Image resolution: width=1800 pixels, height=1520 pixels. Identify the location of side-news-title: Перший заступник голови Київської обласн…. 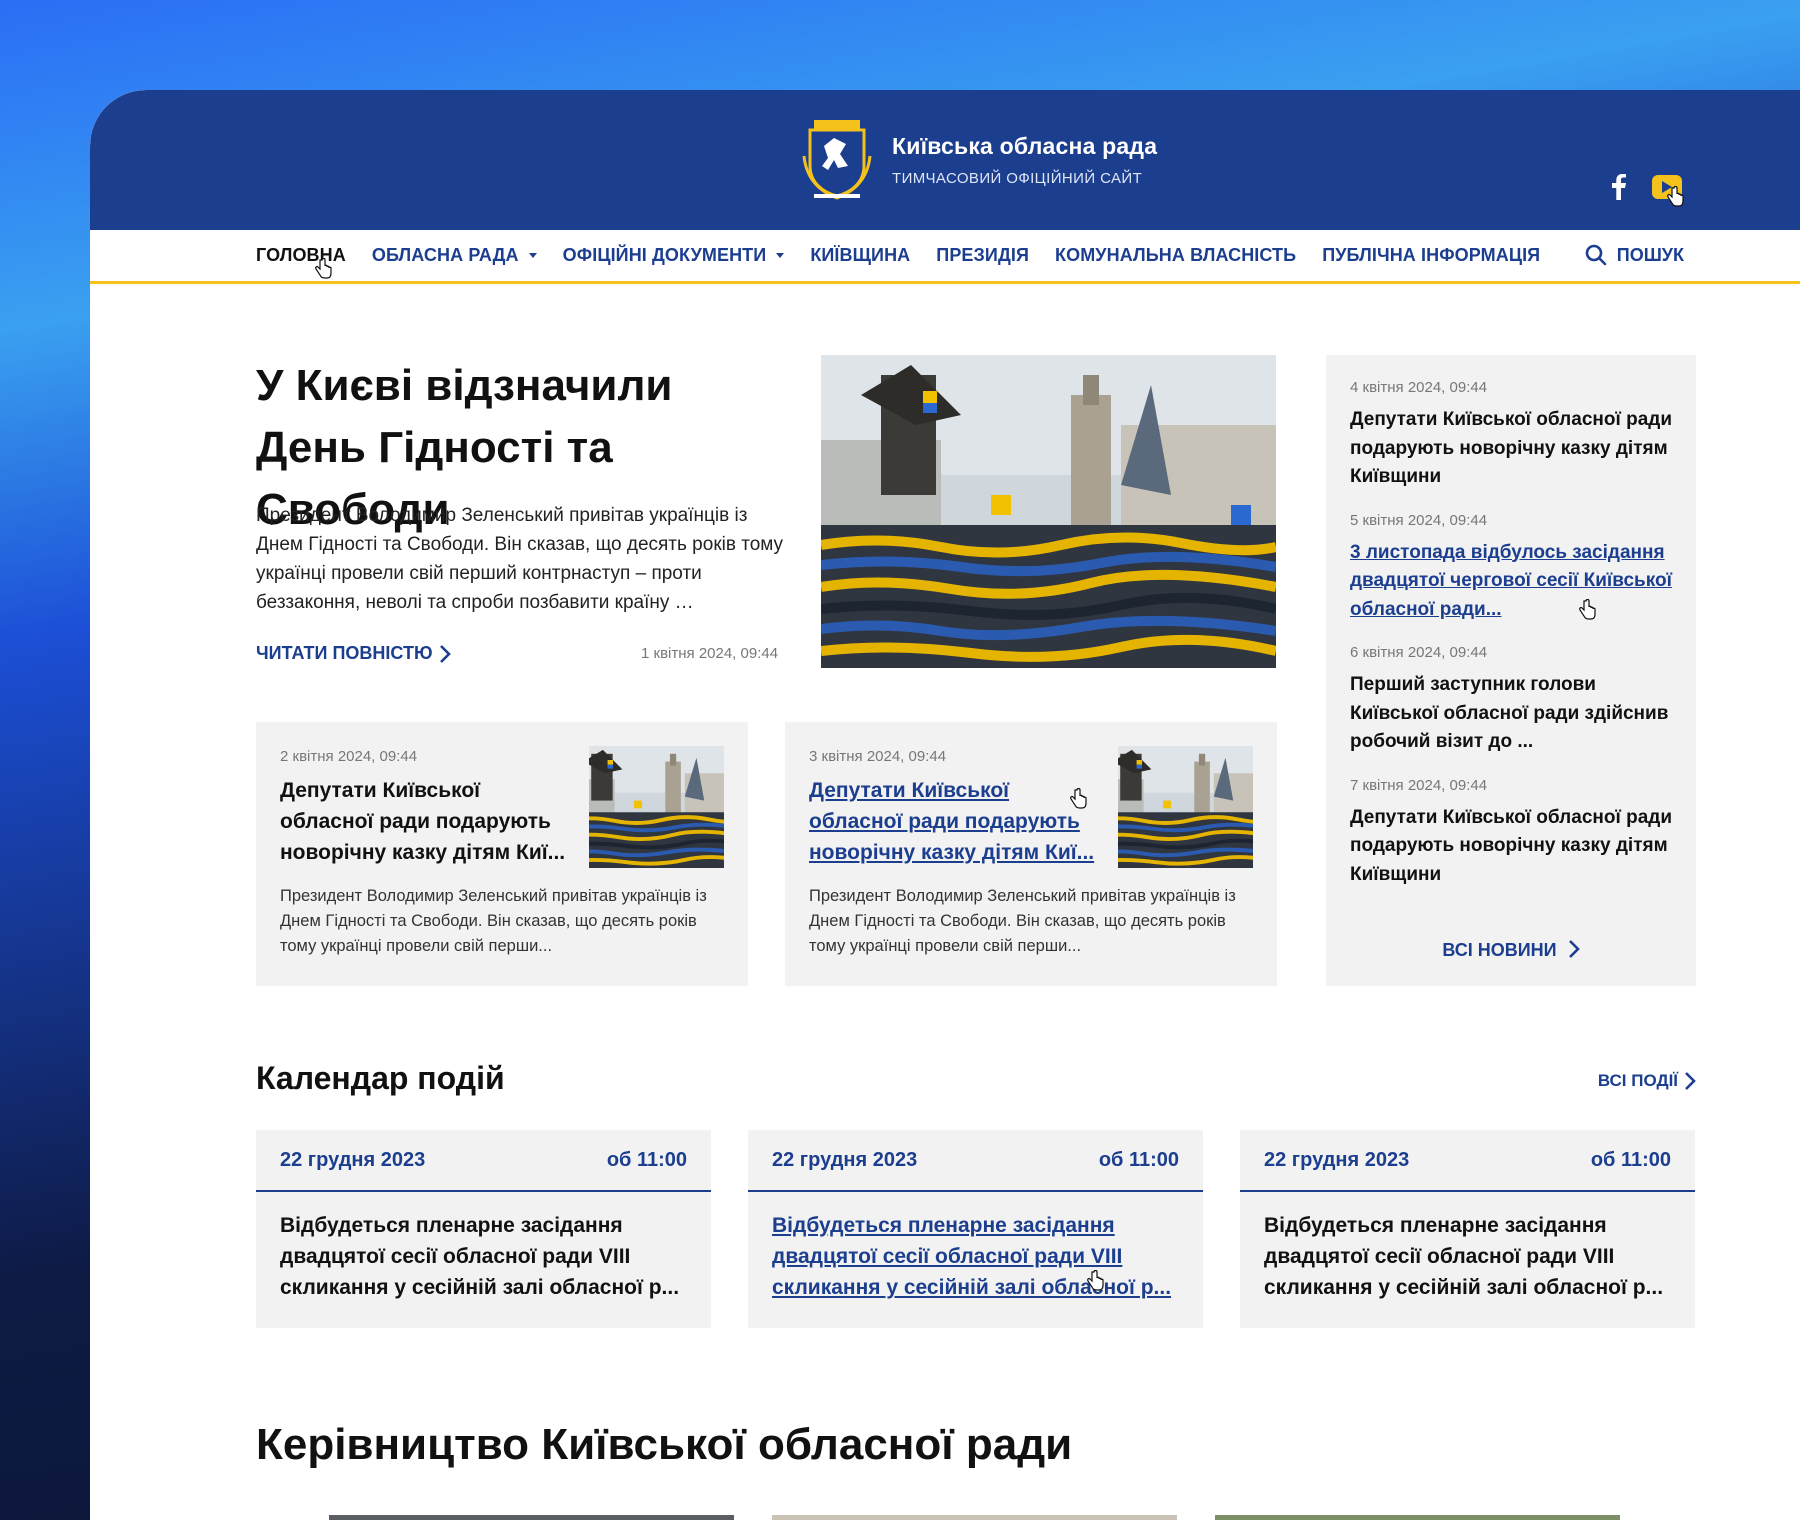
(1511, 714).